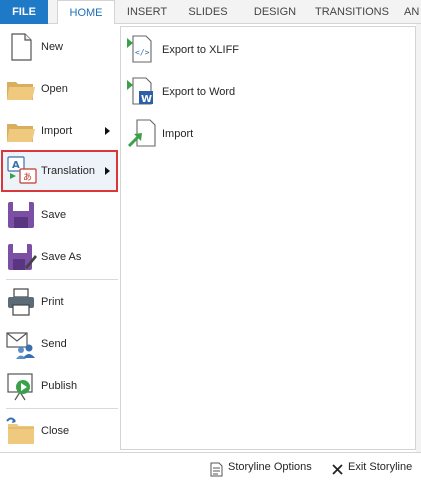 This screenshot has height=481, width=421. What do you see at coordinates (275, 12) in the screenshot?
I see `tab-design: DESIGN` at bounding box center [275, 12].